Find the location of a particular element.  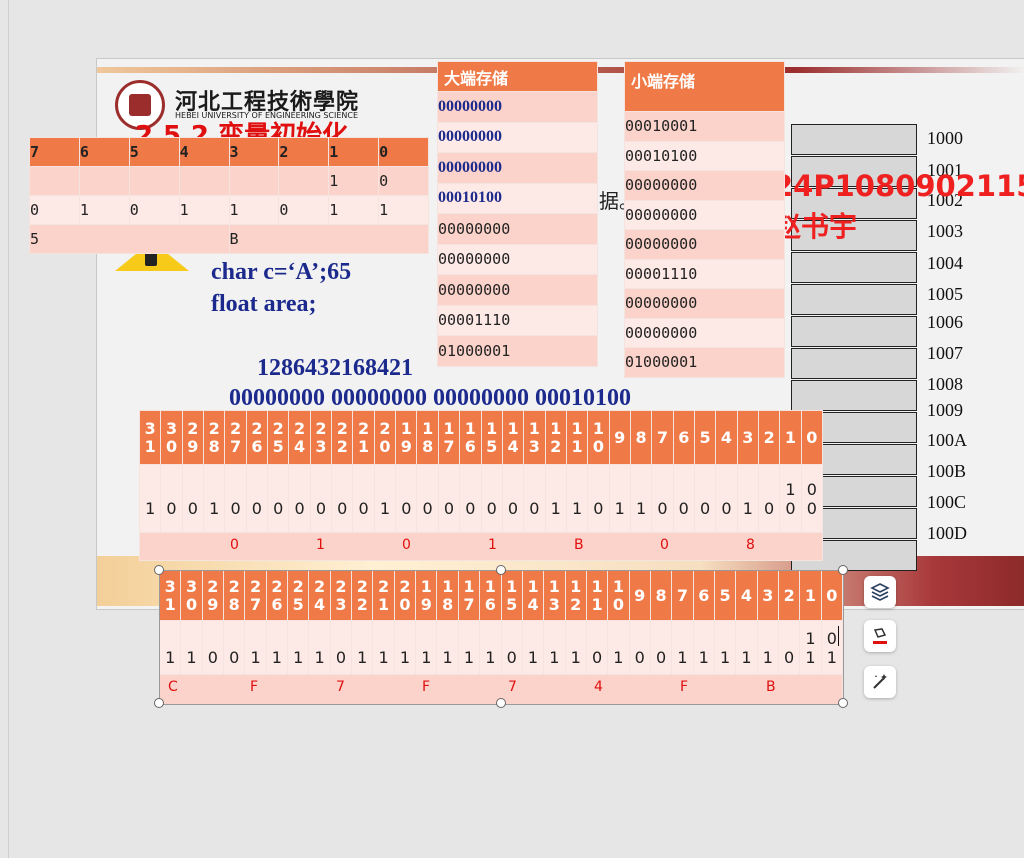

bit-index-cell: 18 is located at coordinates (427, 437).